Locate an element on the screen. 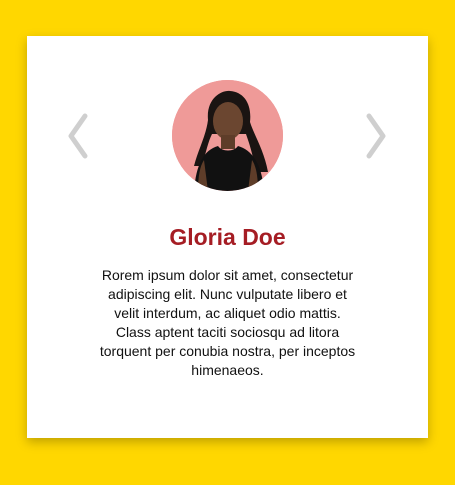 This screenshot has width=455, height=485. prev-button is located at coordinates (78, 136).